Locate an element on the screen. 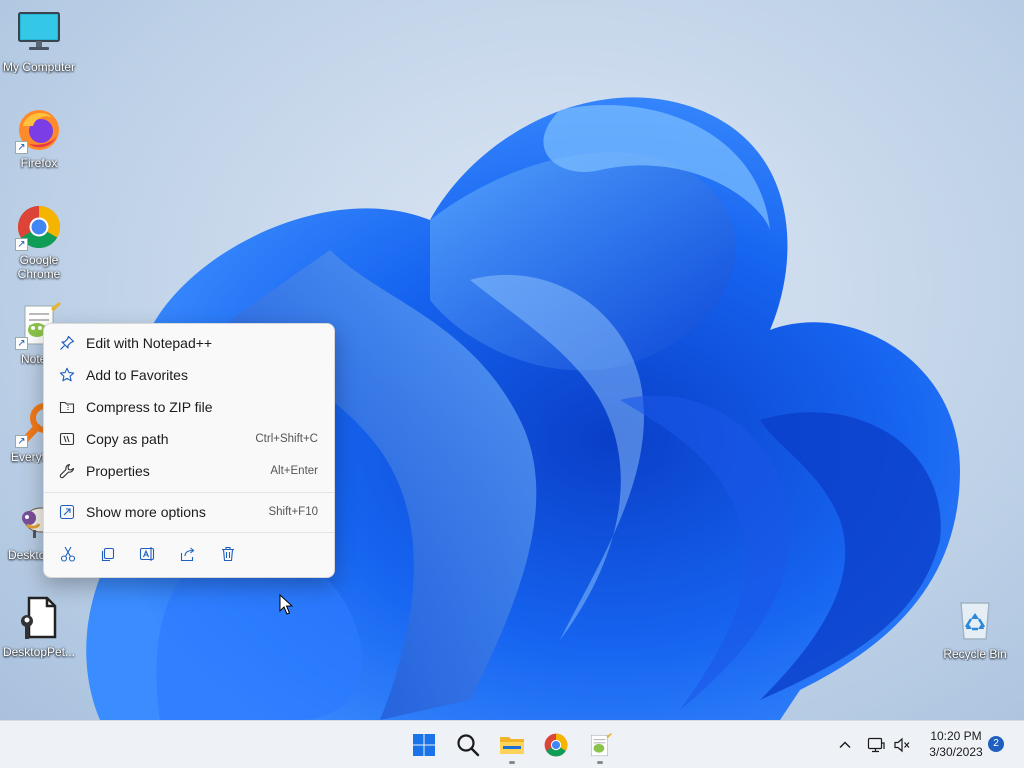 This screenshot has width=1024, height=768. notepadpp-icon is located at coordinates (601, 745).